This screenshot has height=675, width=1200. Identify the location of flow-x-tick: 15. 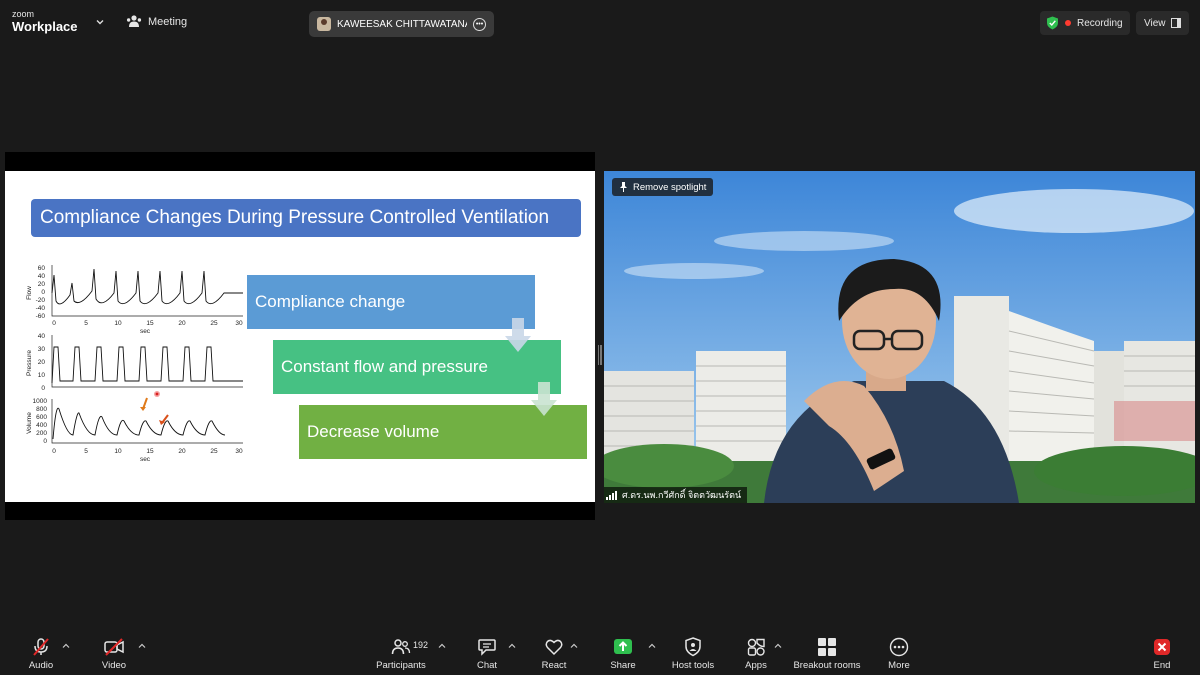
(150, 323).